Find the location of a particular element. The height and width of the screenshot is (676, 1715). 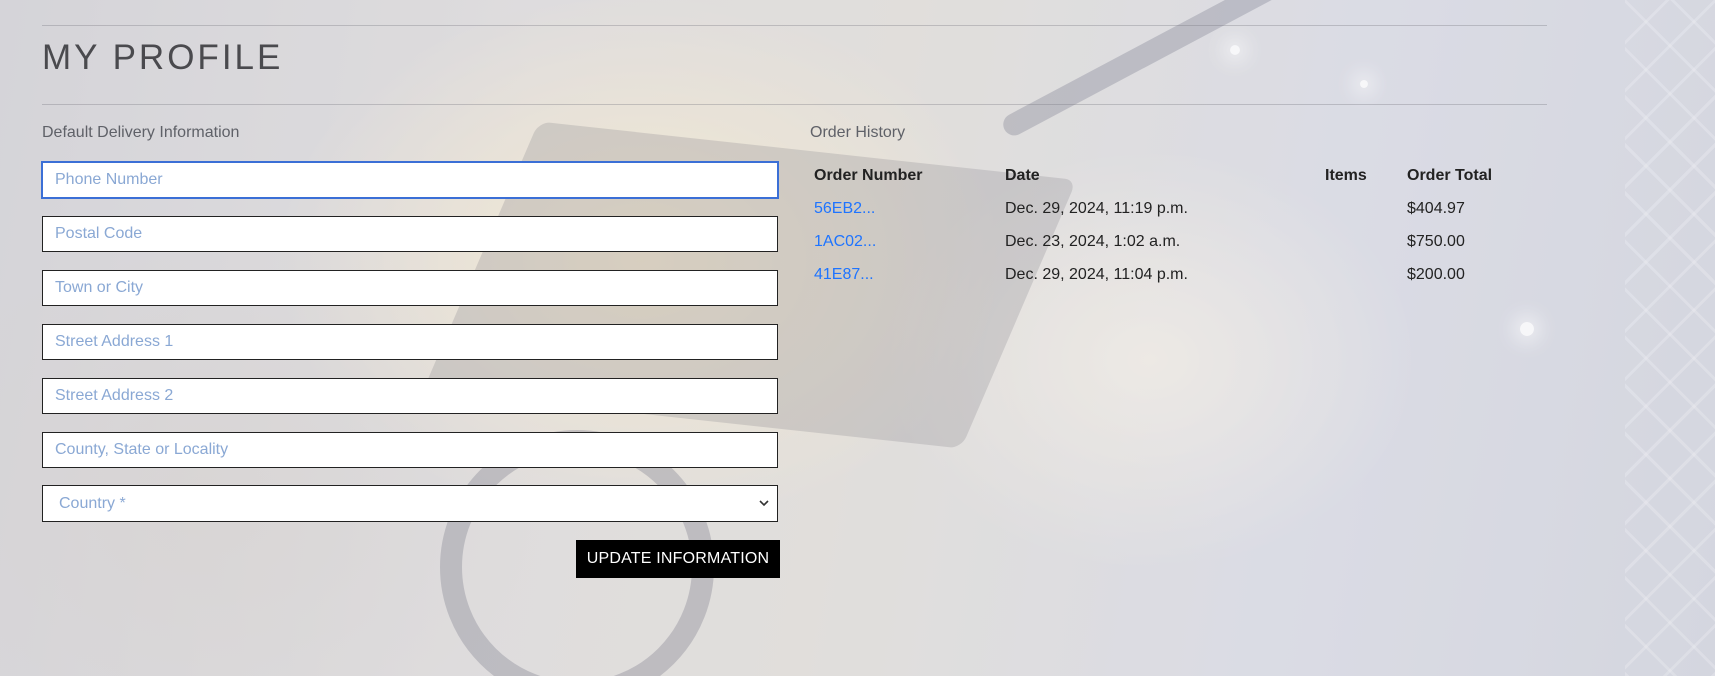

street-address-2-input is located at coordinates (410, 396).